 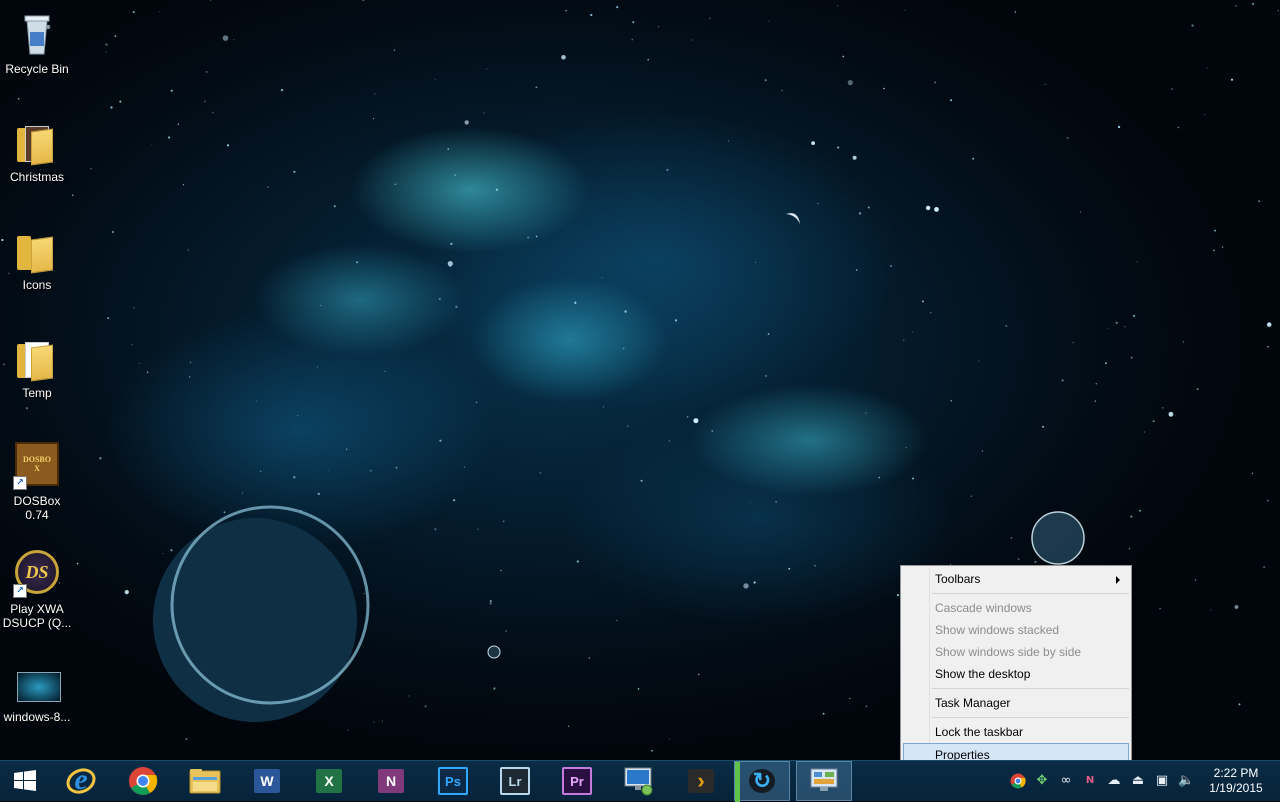 What do you see at coordinates (391, 781) in the screenshot?
I see `taskbar-onenote: N` at bounding box center [391, 781].